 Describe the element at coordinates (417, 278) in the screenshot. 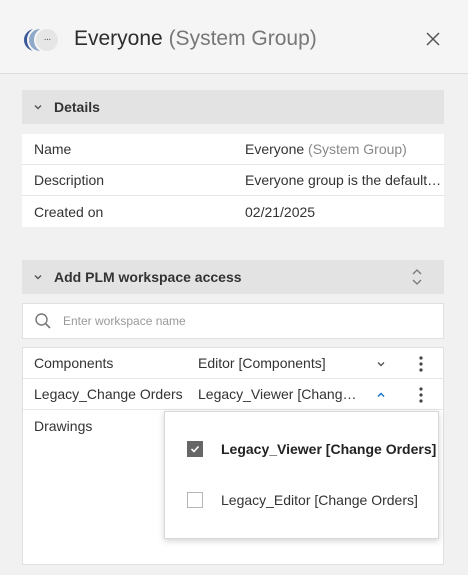

I see `expand-collapse-icon` at that location.